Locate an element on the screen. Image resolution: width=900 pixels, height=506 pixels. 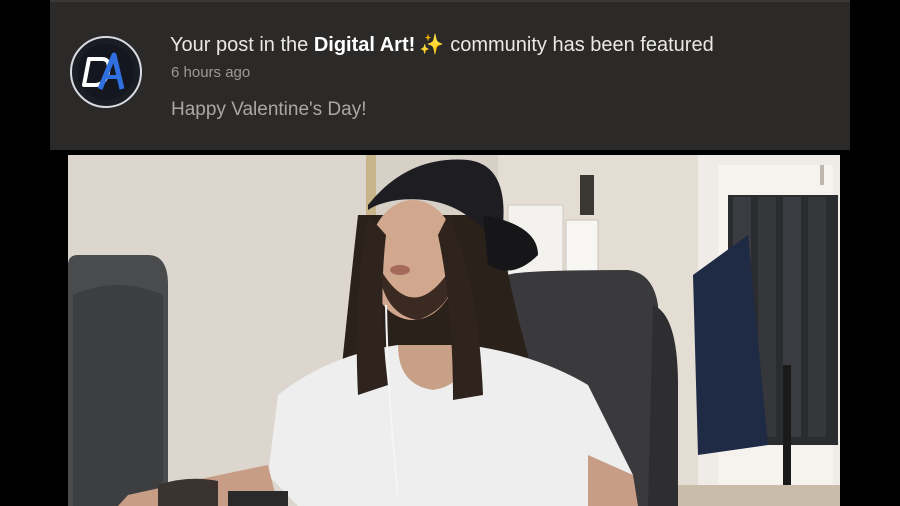
notification-message: Happy Valentine's Day! is located at coordinates (269, 109).